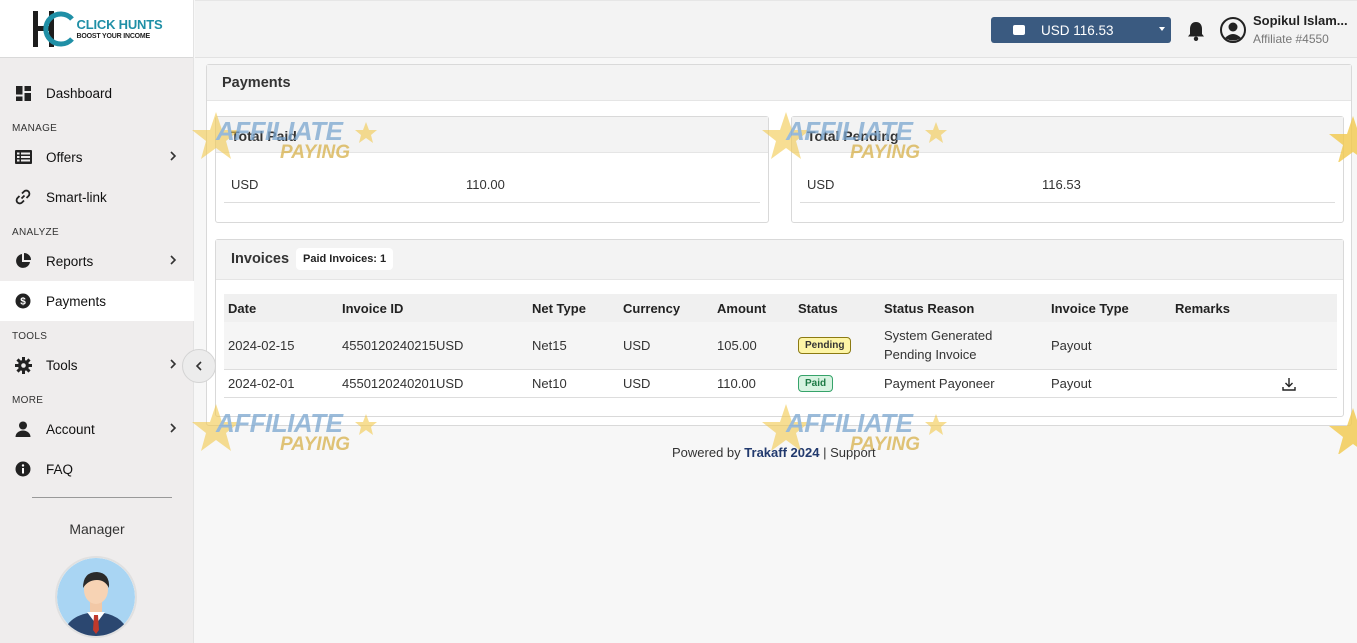 The image size is (1357, 643). What do you see at coordinates (79, 93) in the screenshot?
I see `sidebar-item-label: Dashboard` at bounding box center [79, 93].